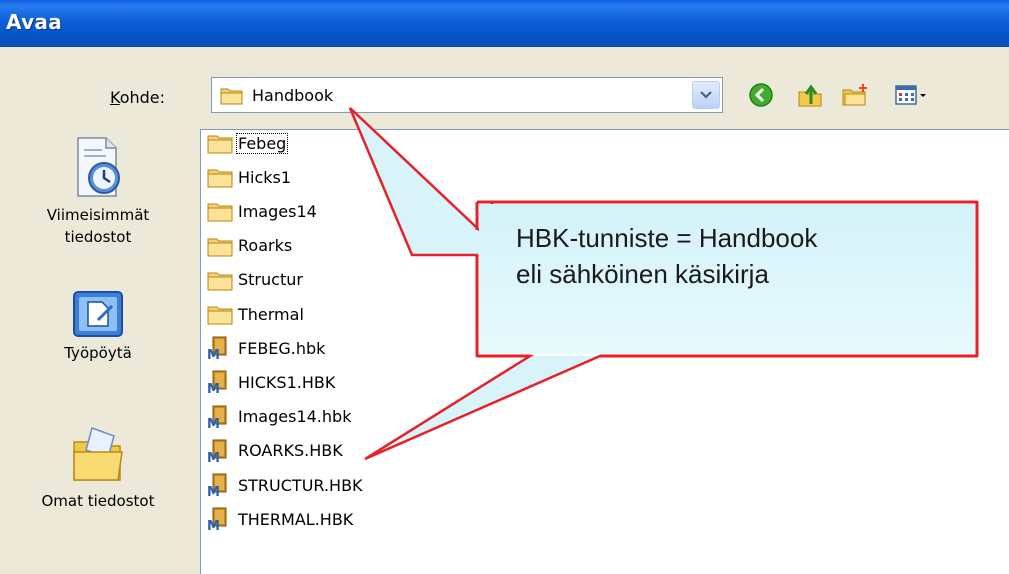  I want to click on file-item: M THERMAL.HBK, so click(280, 519).